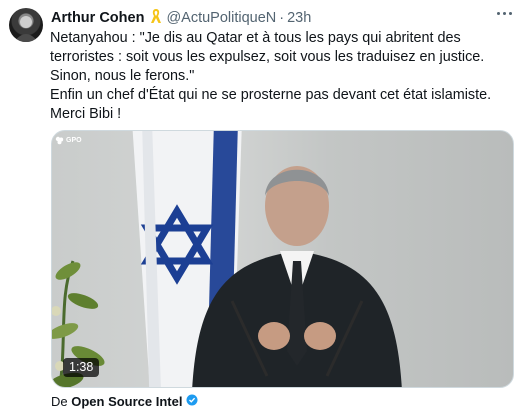  What do you see at coordinates (81, 367) in the screenshot?
I see `video-duration: 1:38` at bounding box center [81, 367].